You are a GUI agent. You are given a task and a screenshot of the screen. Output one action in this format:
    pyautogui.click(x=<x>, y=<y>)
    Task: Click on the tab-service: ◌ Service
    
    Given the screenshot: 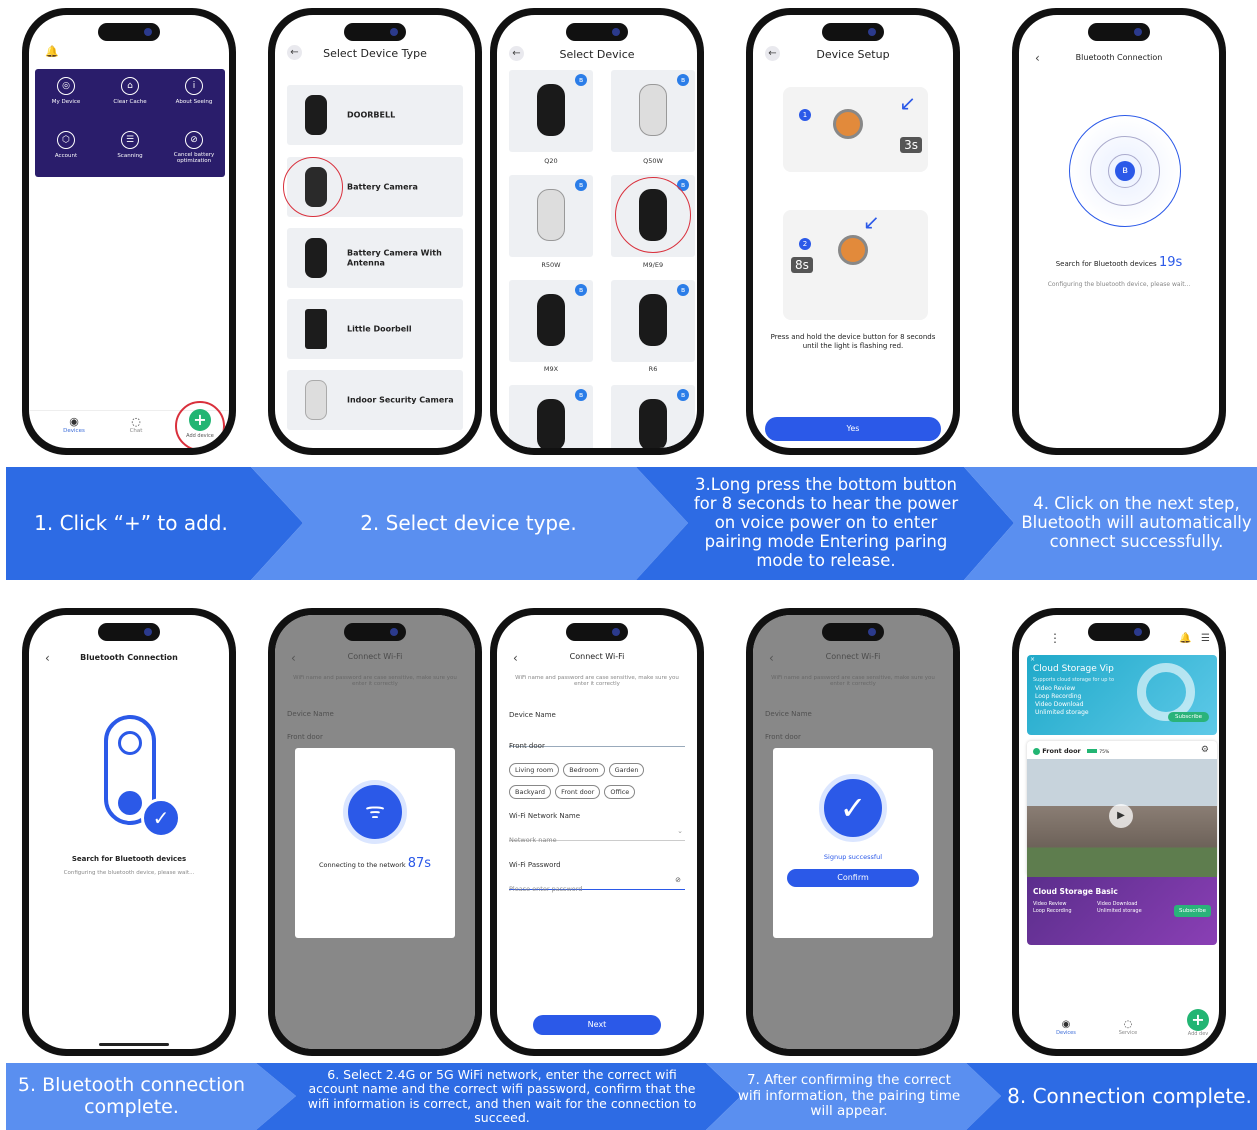 What is the action you would take?
    pyautogui.click(x=1128, y=1027)
    